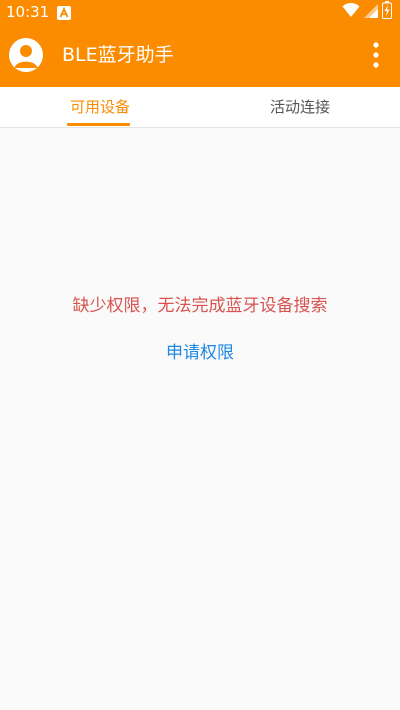 The image size is (400, 710). Describe the element at coordinates (200, 353) in the screenshot. I see `request-permission-button: 申请权限` at that location.